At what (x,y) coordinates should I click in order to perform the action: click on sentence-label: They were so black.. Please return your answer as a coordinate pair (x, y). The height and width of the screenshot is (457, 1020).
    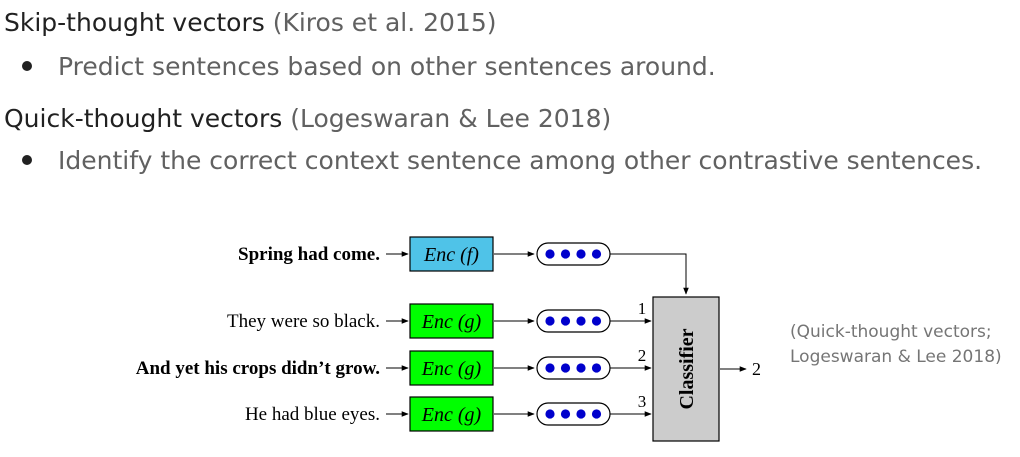
    Looking at the image, I should click on (303, 321).